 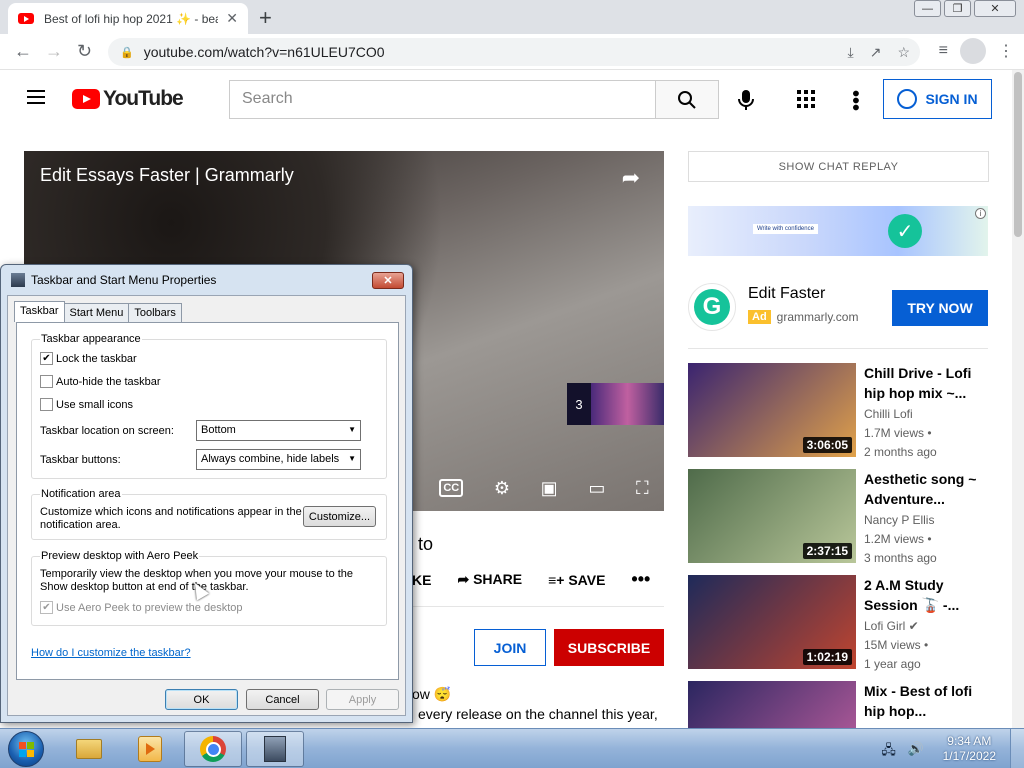 I want to click on playlist-endcard: 3, so click(x=615, y=404).